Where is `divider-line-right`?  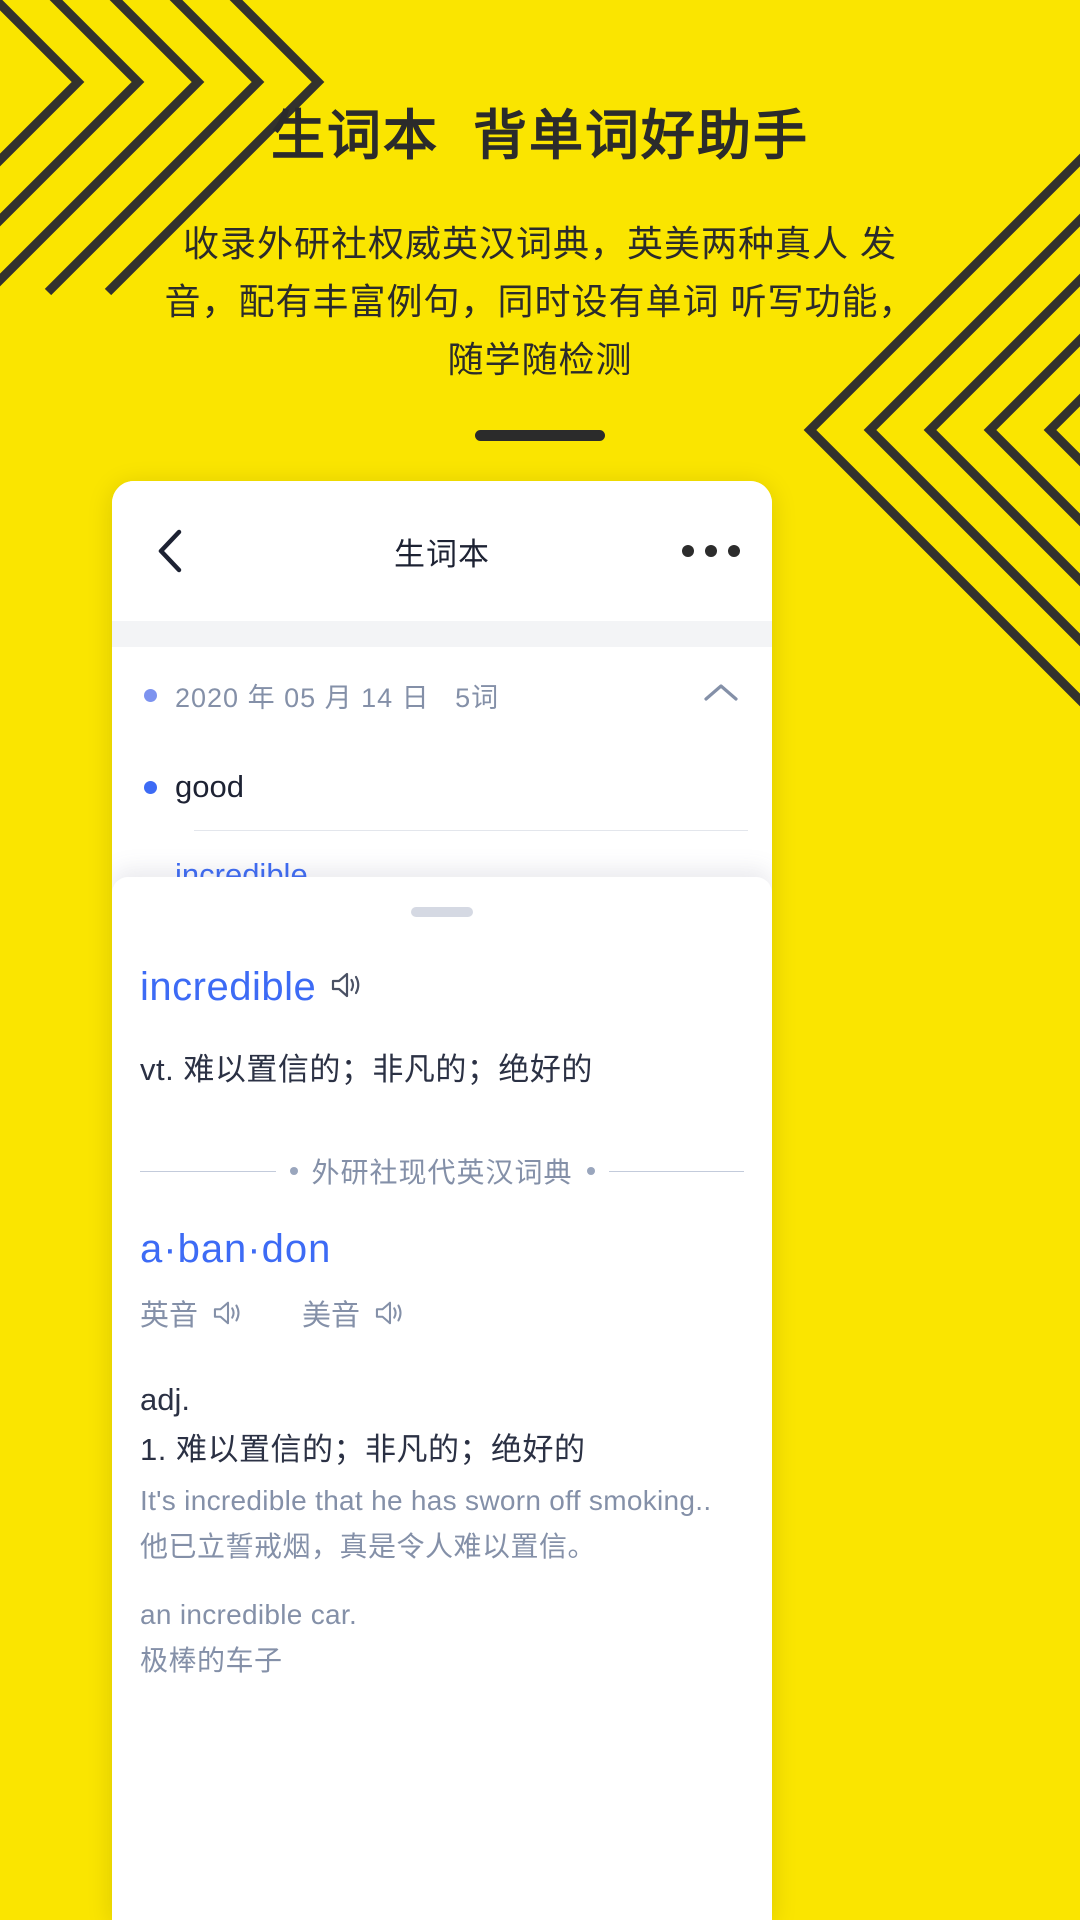 divider-line-right is located at coordinates (676, 1171).